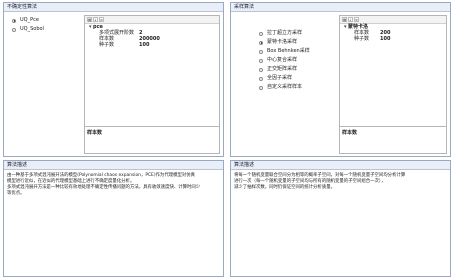  What do you see at coordinates (284, 187) in the screenshot?
I see `description-line: 减少了抽样次数，同时仍保证空间的统计分析质量。` at bounding box center [284, 187].